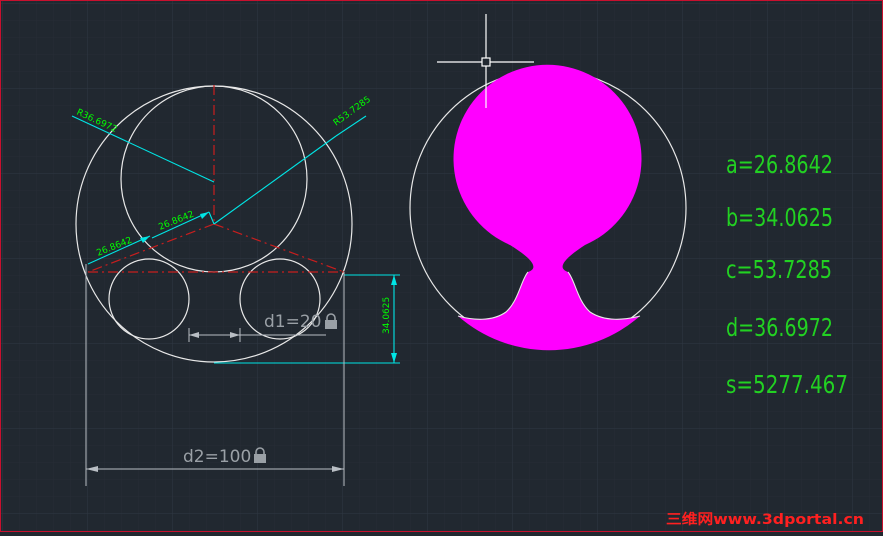 Image resolution: width=883 pixels, height=536 pixels. Describe the element at coordinates (787, 384) in the screenshot. I see `result-s: s=5277.467` at that location.